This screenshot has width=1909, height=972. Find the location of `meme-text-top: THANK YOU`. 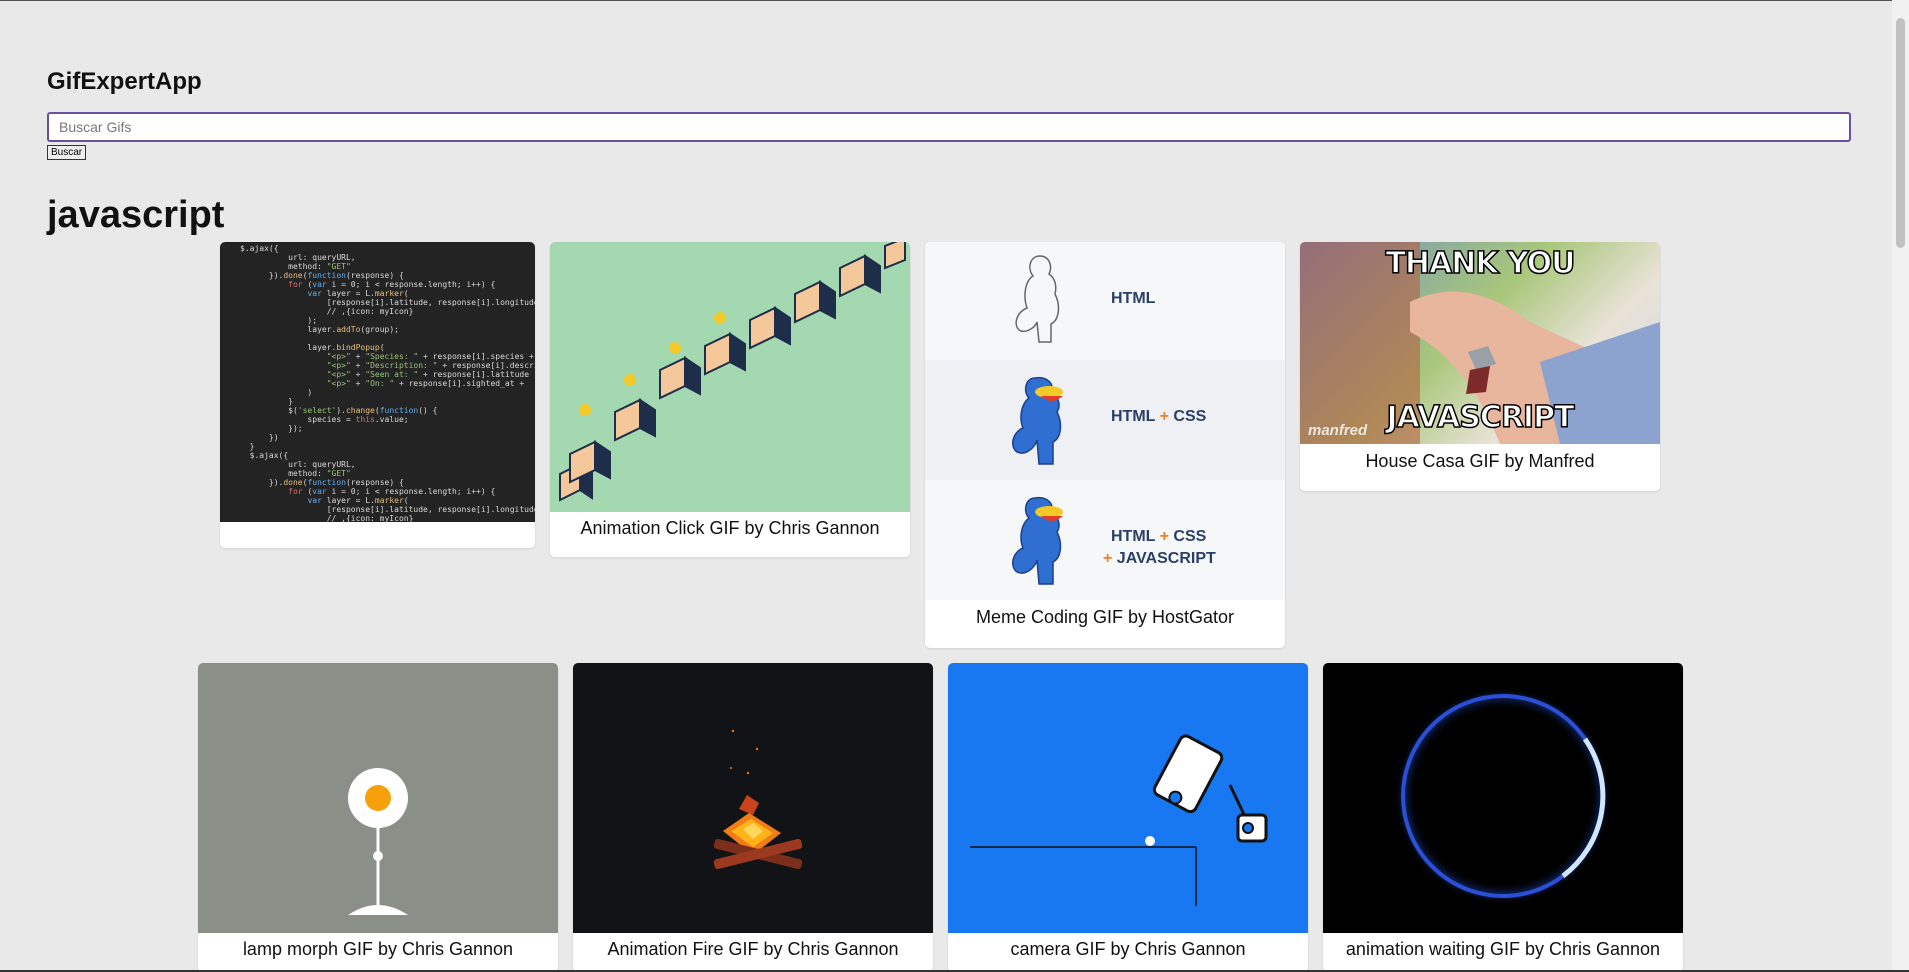

meme-text-top: THANK YOU is located at coordinates (1481, 263).